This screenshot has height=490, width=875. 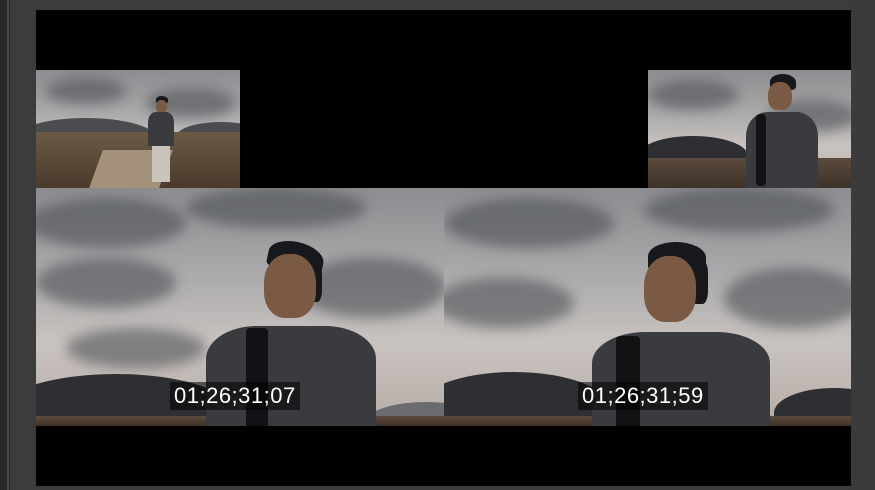 I want to click on outgoing-thumbnail, so click(x=138, y=129).